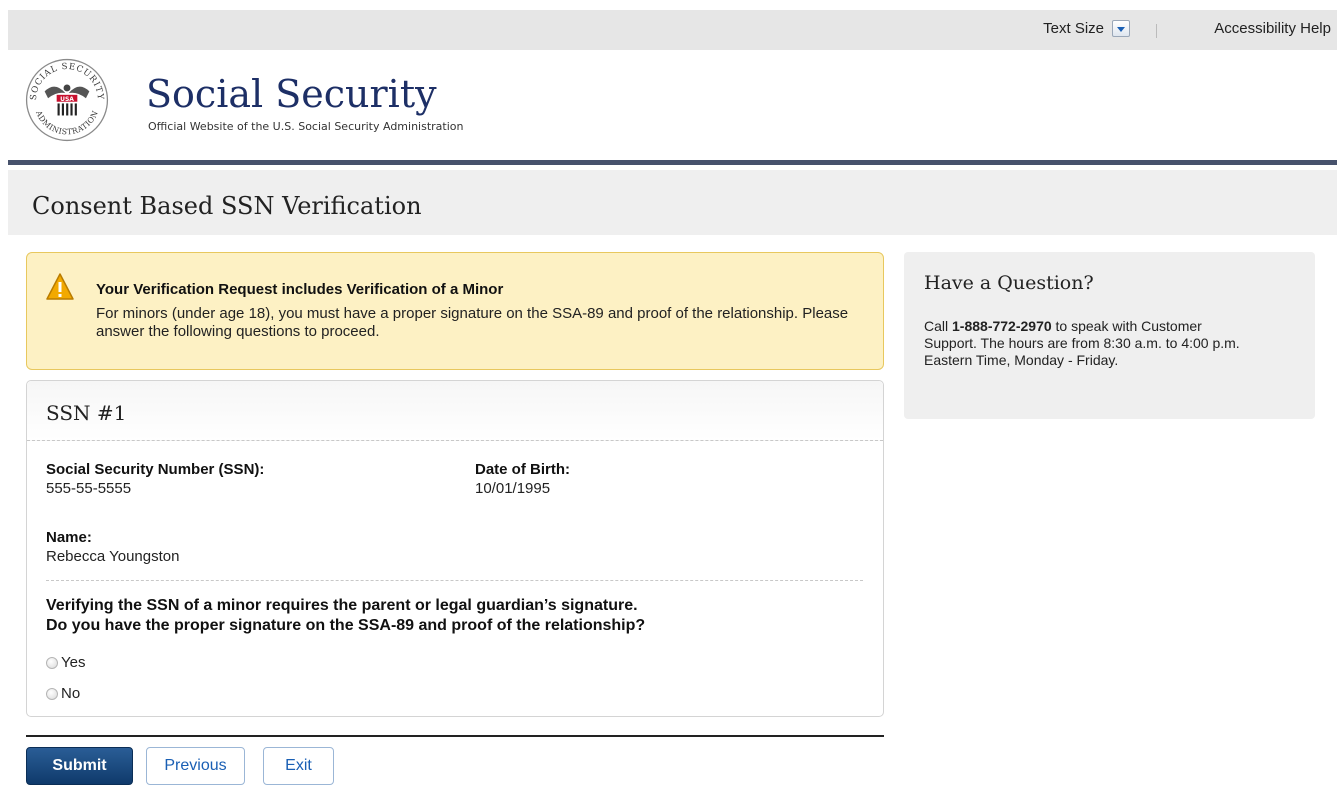  I want to click on ssa-seal-logo: SOCIAL SECURITY ADMINISTRATION USA, so click(67, 100).